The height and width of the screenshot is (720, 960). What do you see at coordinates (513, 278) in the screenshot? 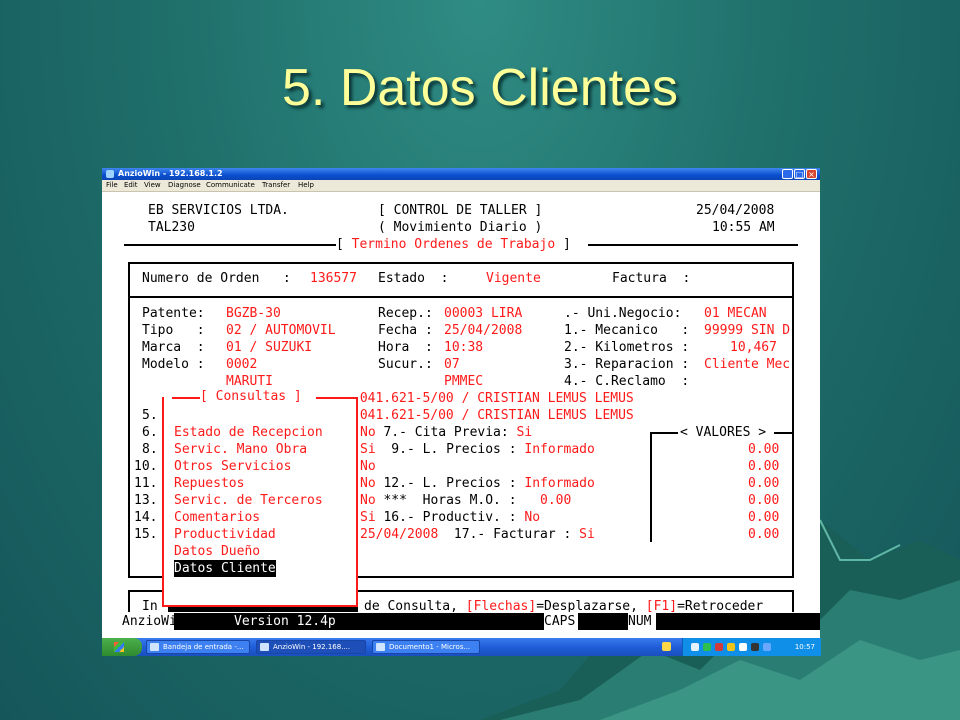
I see `status-value: Vigente` at bounding box center [513, 278].